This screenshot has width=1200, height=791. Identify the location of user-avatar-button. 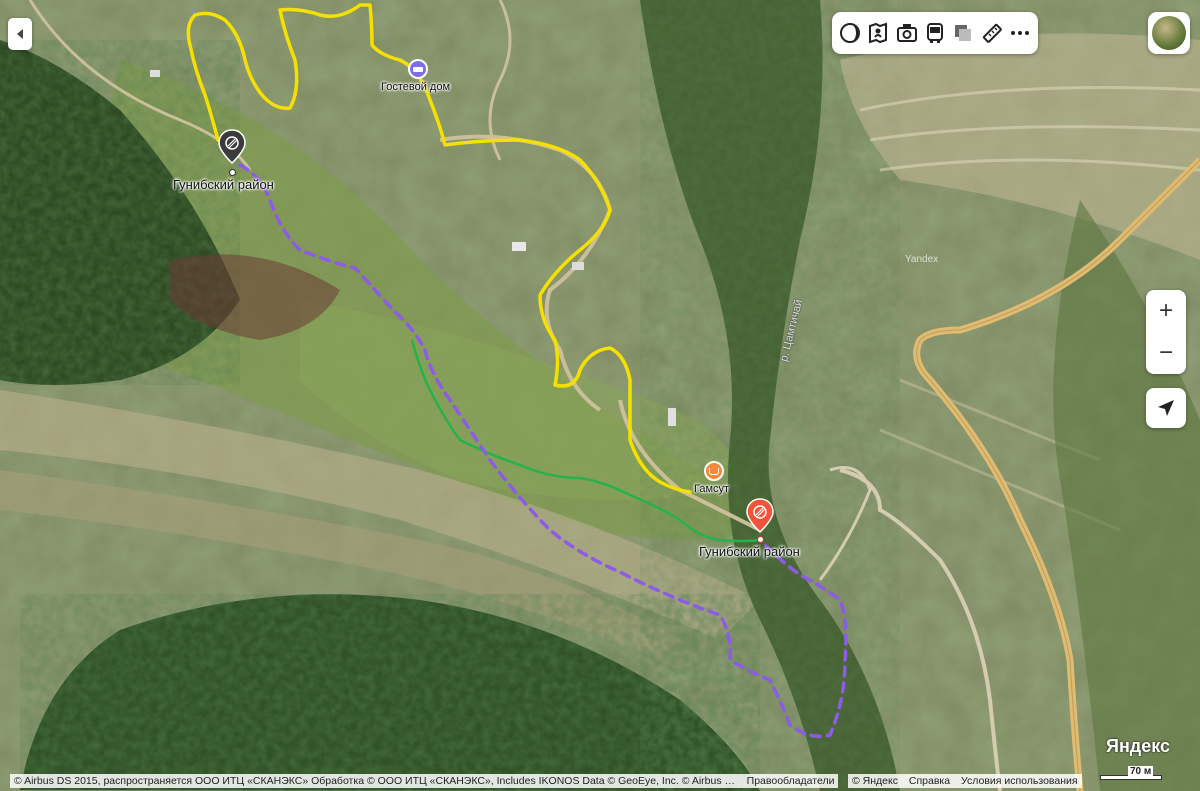
(1169, 33).